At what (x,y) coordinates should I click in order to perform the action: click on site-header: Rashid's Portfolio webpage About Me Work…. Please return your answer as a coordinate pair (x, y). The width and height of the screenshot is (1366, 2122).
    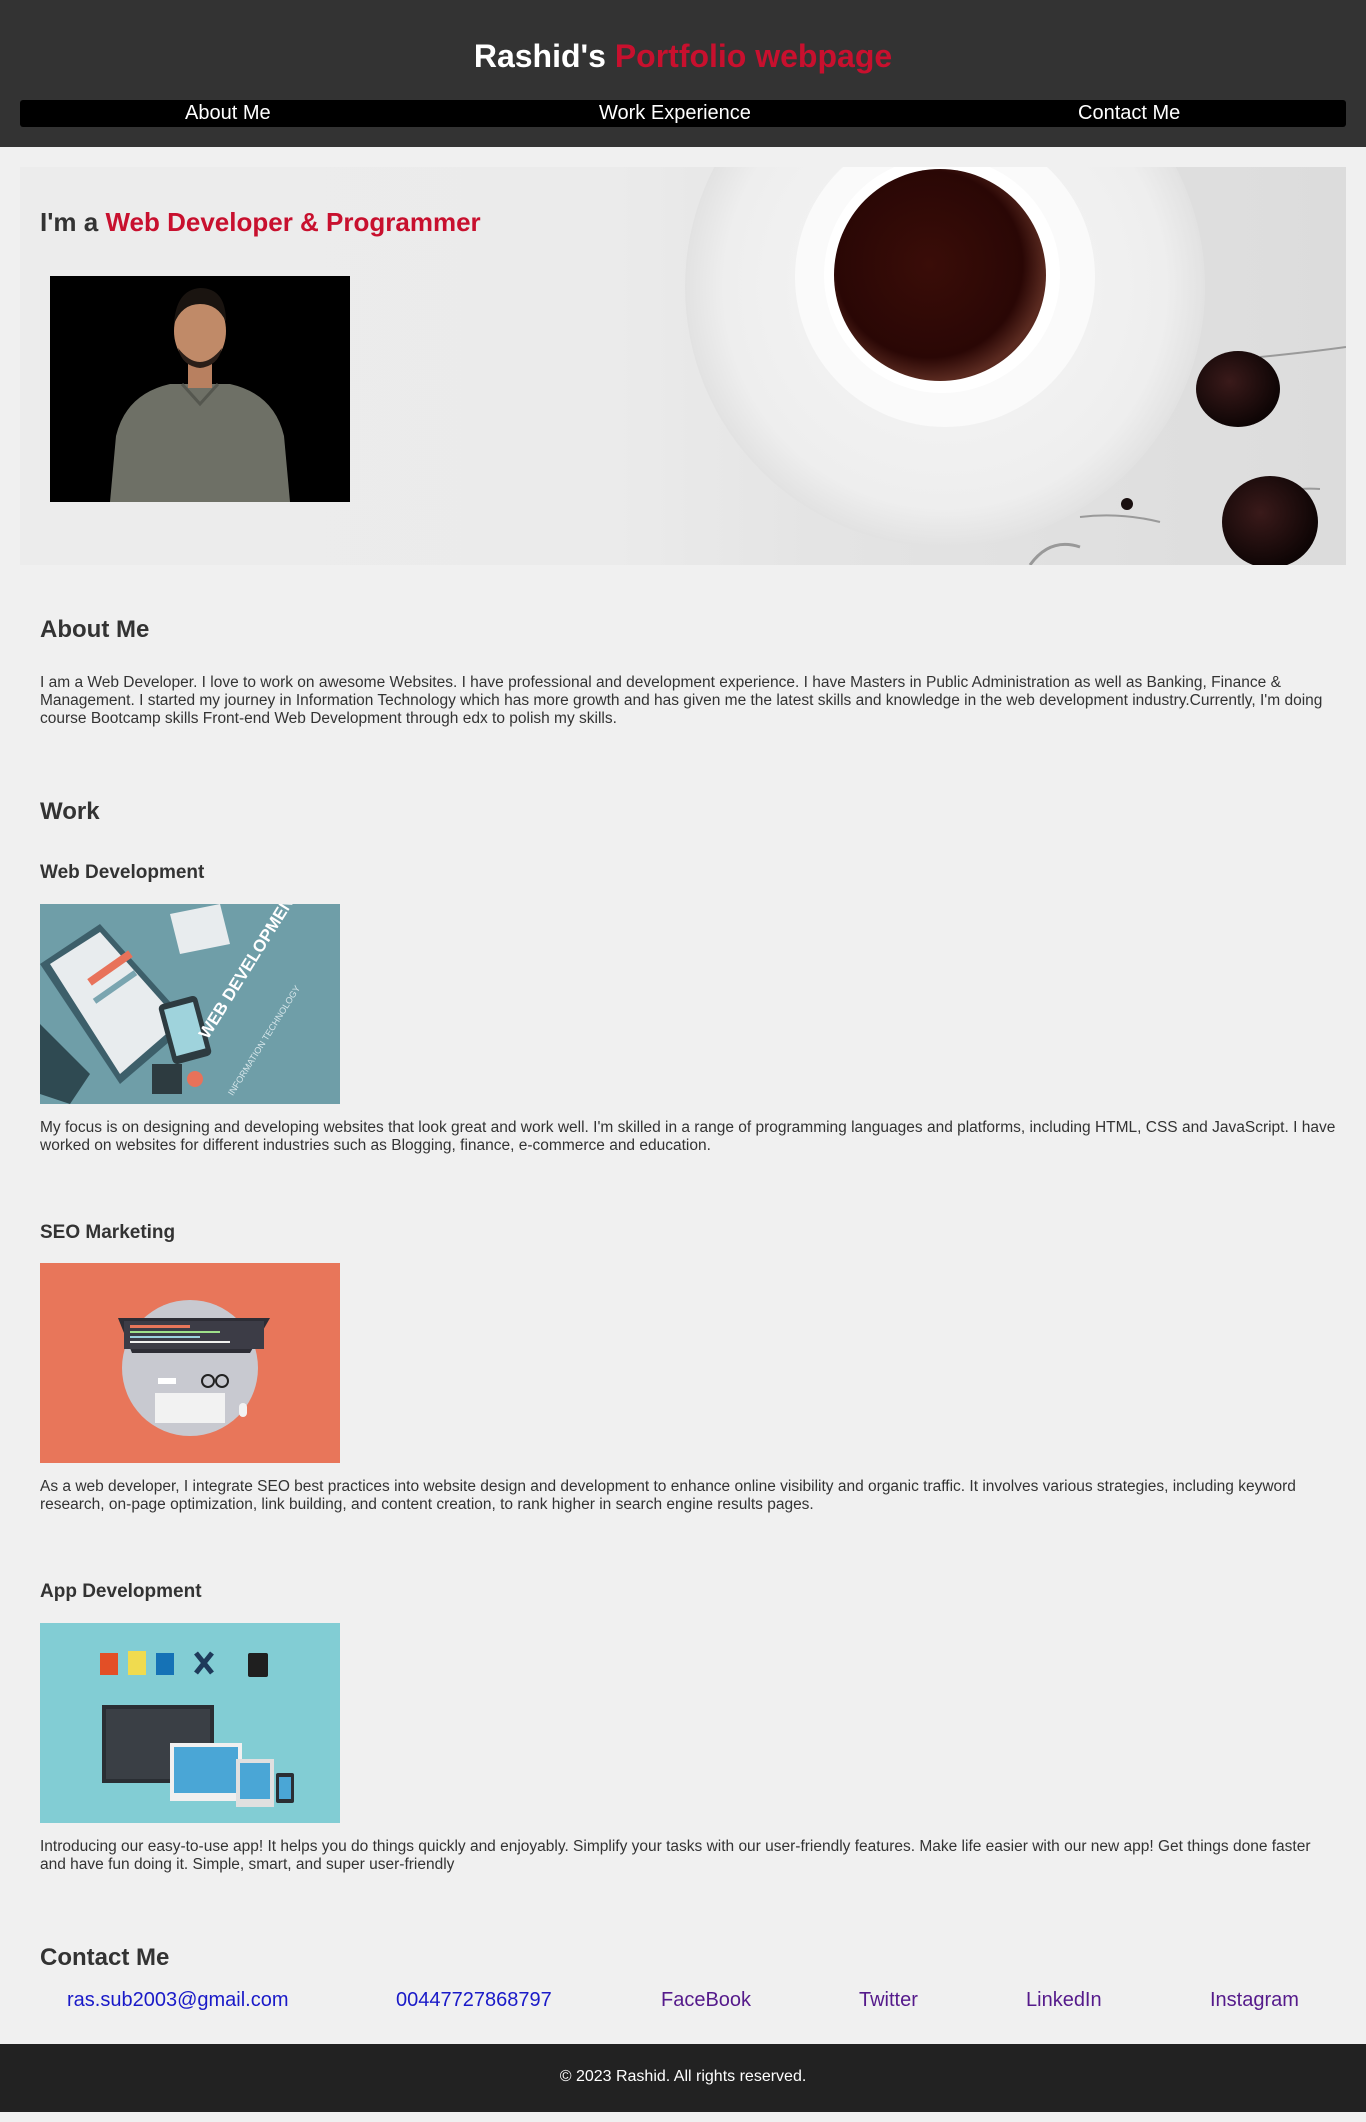
    Looking at the image, I should click on (683, 73).